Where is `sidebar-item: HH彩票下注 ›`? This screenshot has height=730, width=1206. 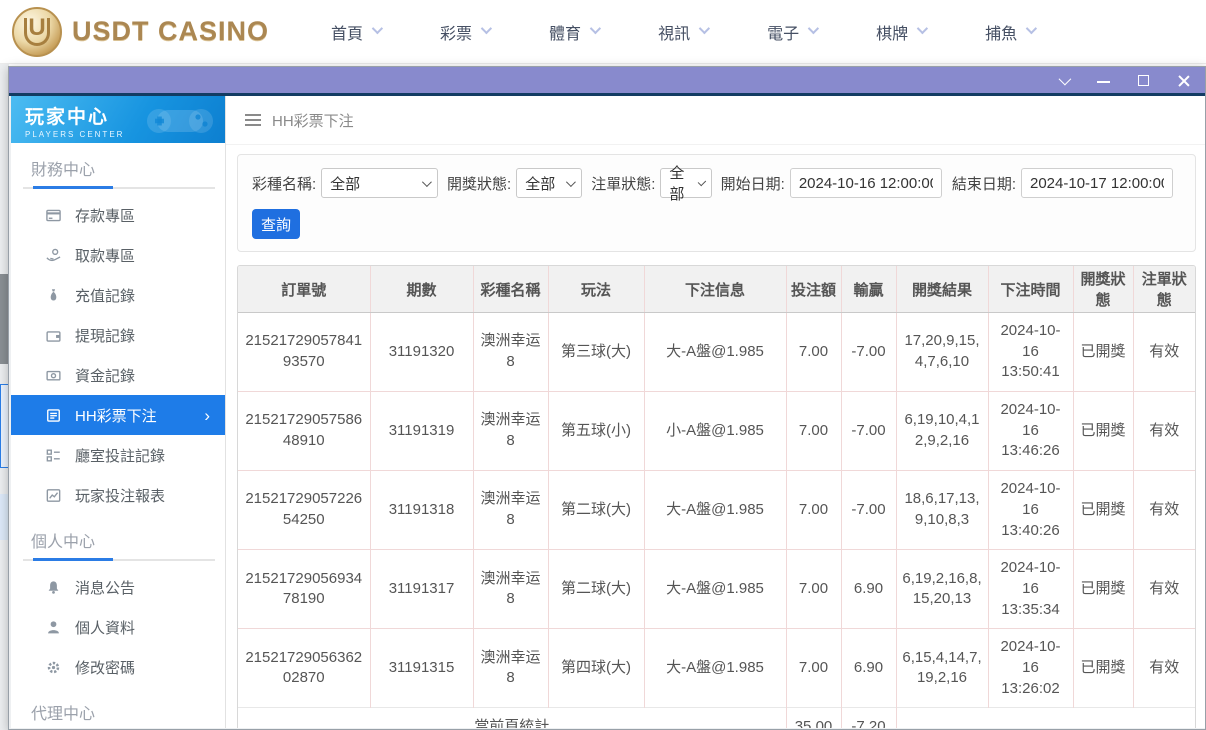
sidebar-item: HH彩票下注 › is located at coordinates (118, 415).